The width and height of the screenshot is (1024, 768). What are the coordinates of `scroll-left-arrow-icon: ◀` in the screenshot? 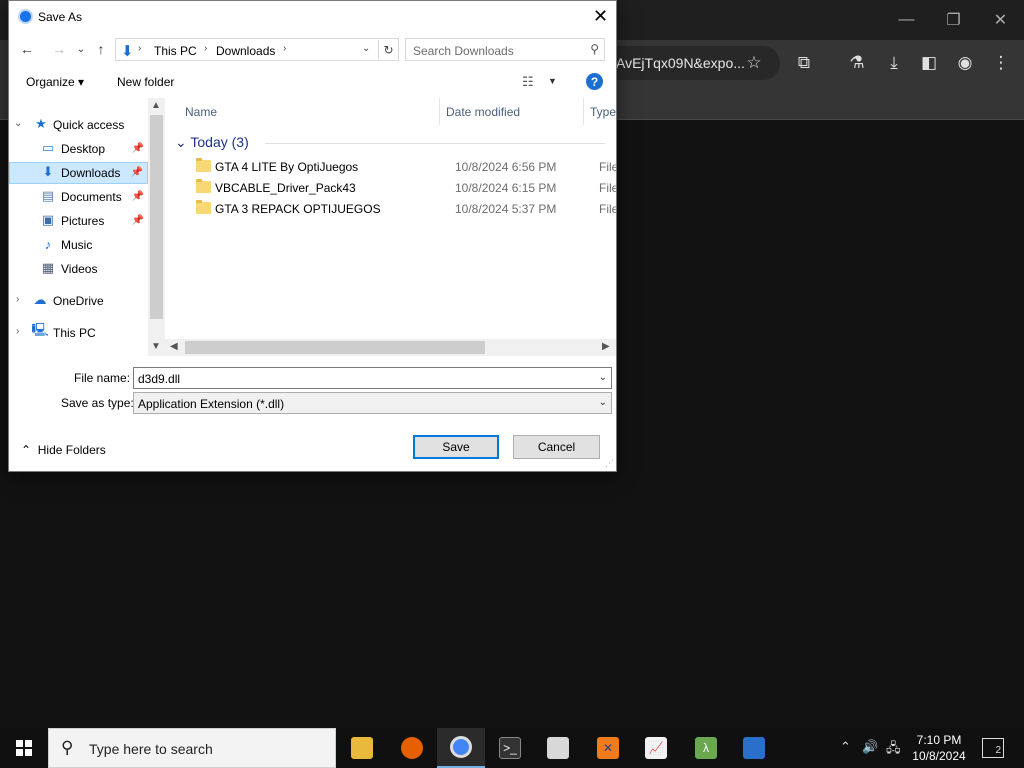 It's located at (174, 346).